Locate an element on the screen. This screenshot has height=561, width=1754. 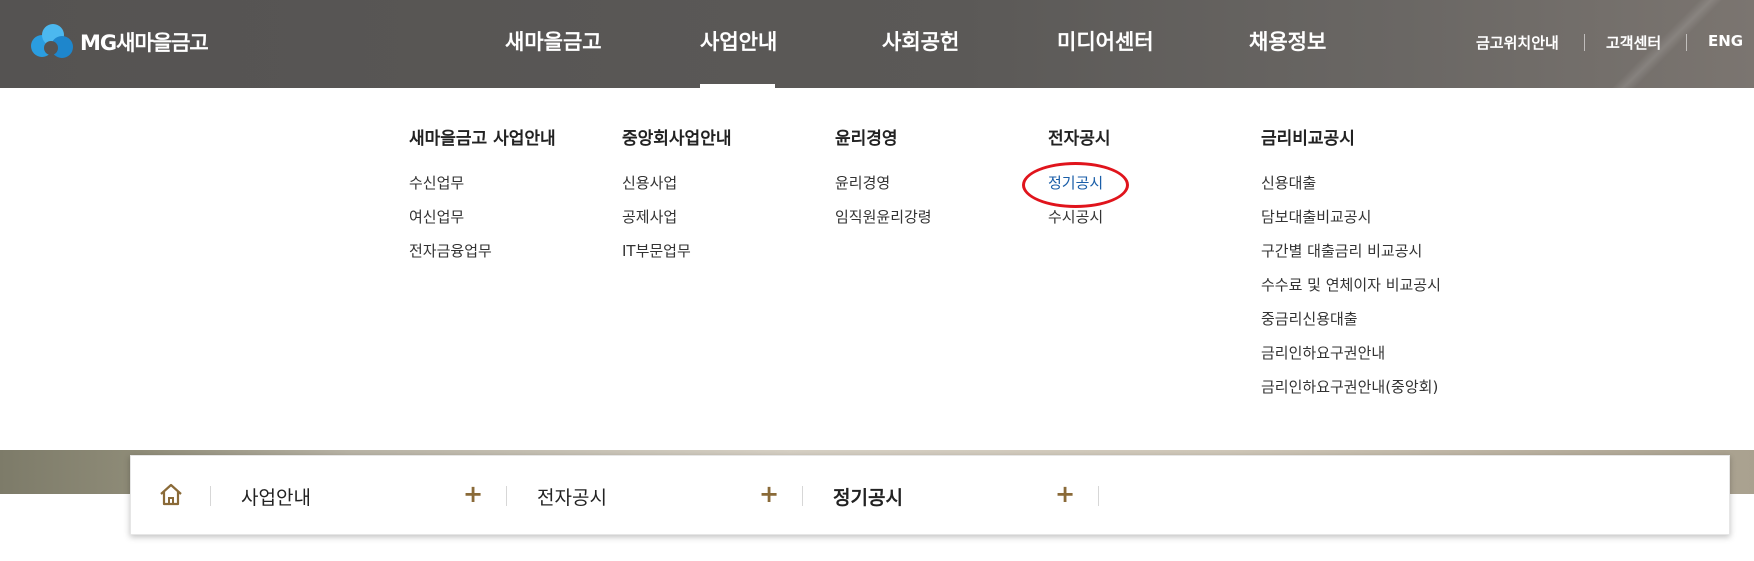
gnb-business: 사업안내 is located at coordinates (738, 44).